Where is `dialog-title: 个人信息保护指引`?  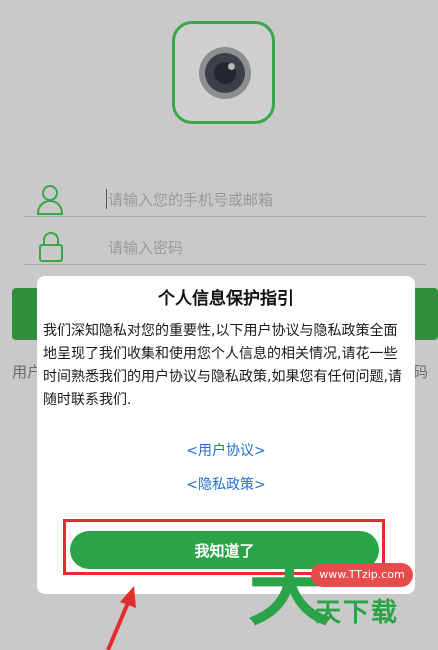 dialog-title: 个人信息保护指引 is located at coordinates (226, 299).